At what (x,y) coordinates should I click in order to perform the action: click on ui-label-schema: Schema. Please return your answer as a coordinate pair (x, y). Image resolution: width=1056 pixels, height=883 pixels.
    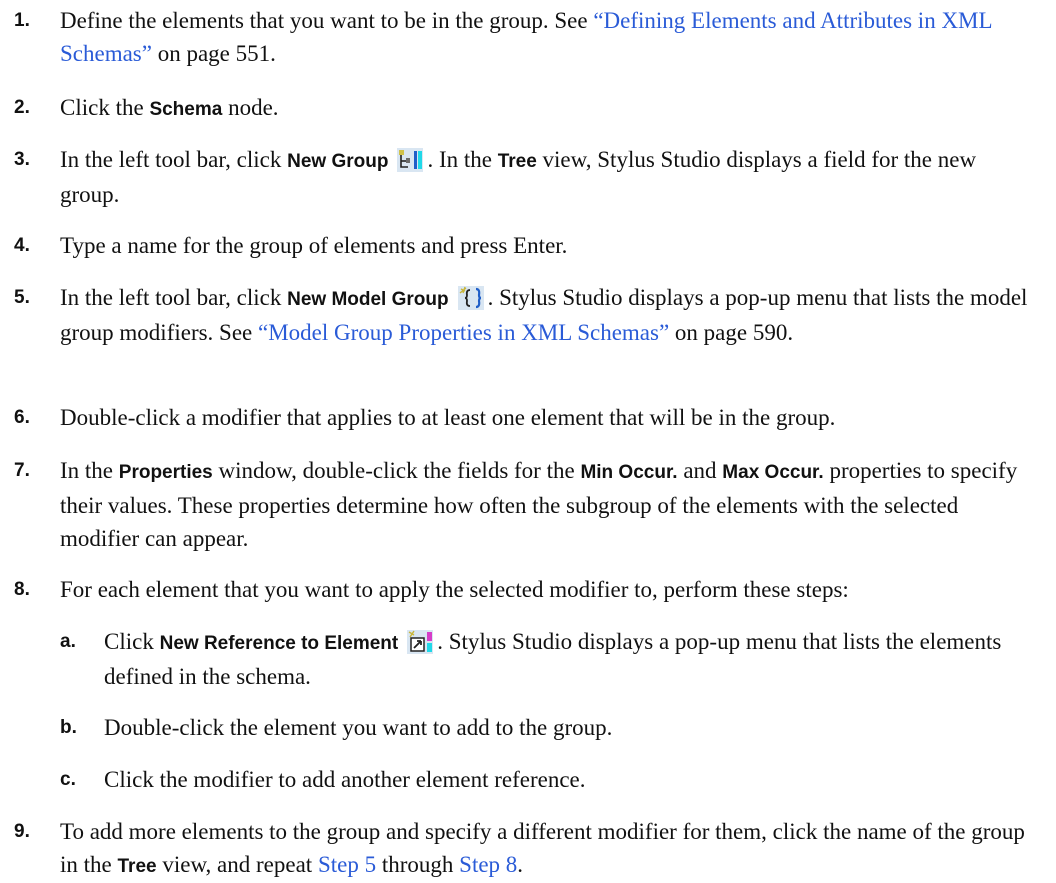
    Looking at the image, I should click on (186, 109).